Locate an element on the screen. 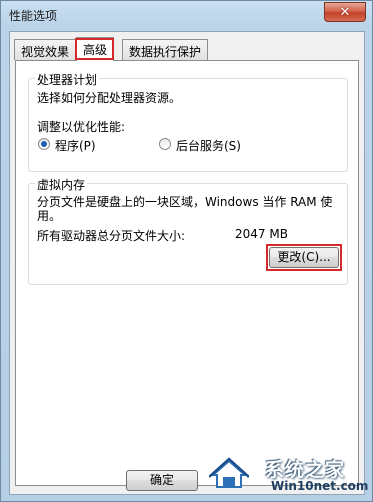  close-icon: ✕ is located at coordinates (345, 12).